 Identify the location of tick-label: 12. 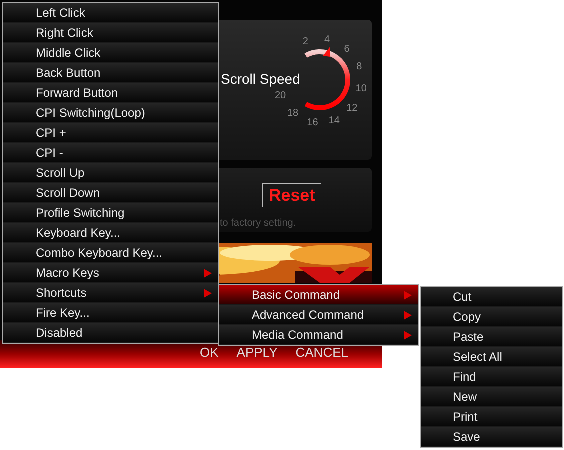
(352, 108).